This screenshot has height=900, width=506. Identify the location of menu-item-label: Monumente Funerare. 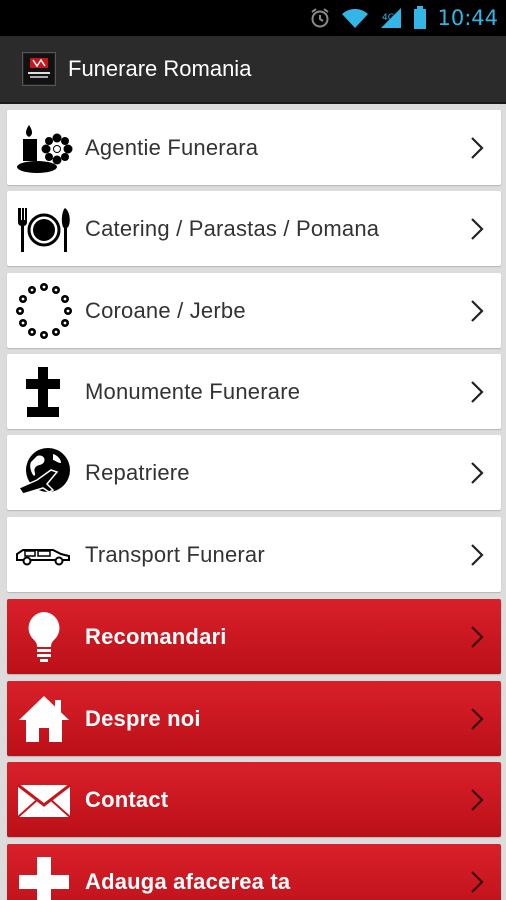
(193, 391).